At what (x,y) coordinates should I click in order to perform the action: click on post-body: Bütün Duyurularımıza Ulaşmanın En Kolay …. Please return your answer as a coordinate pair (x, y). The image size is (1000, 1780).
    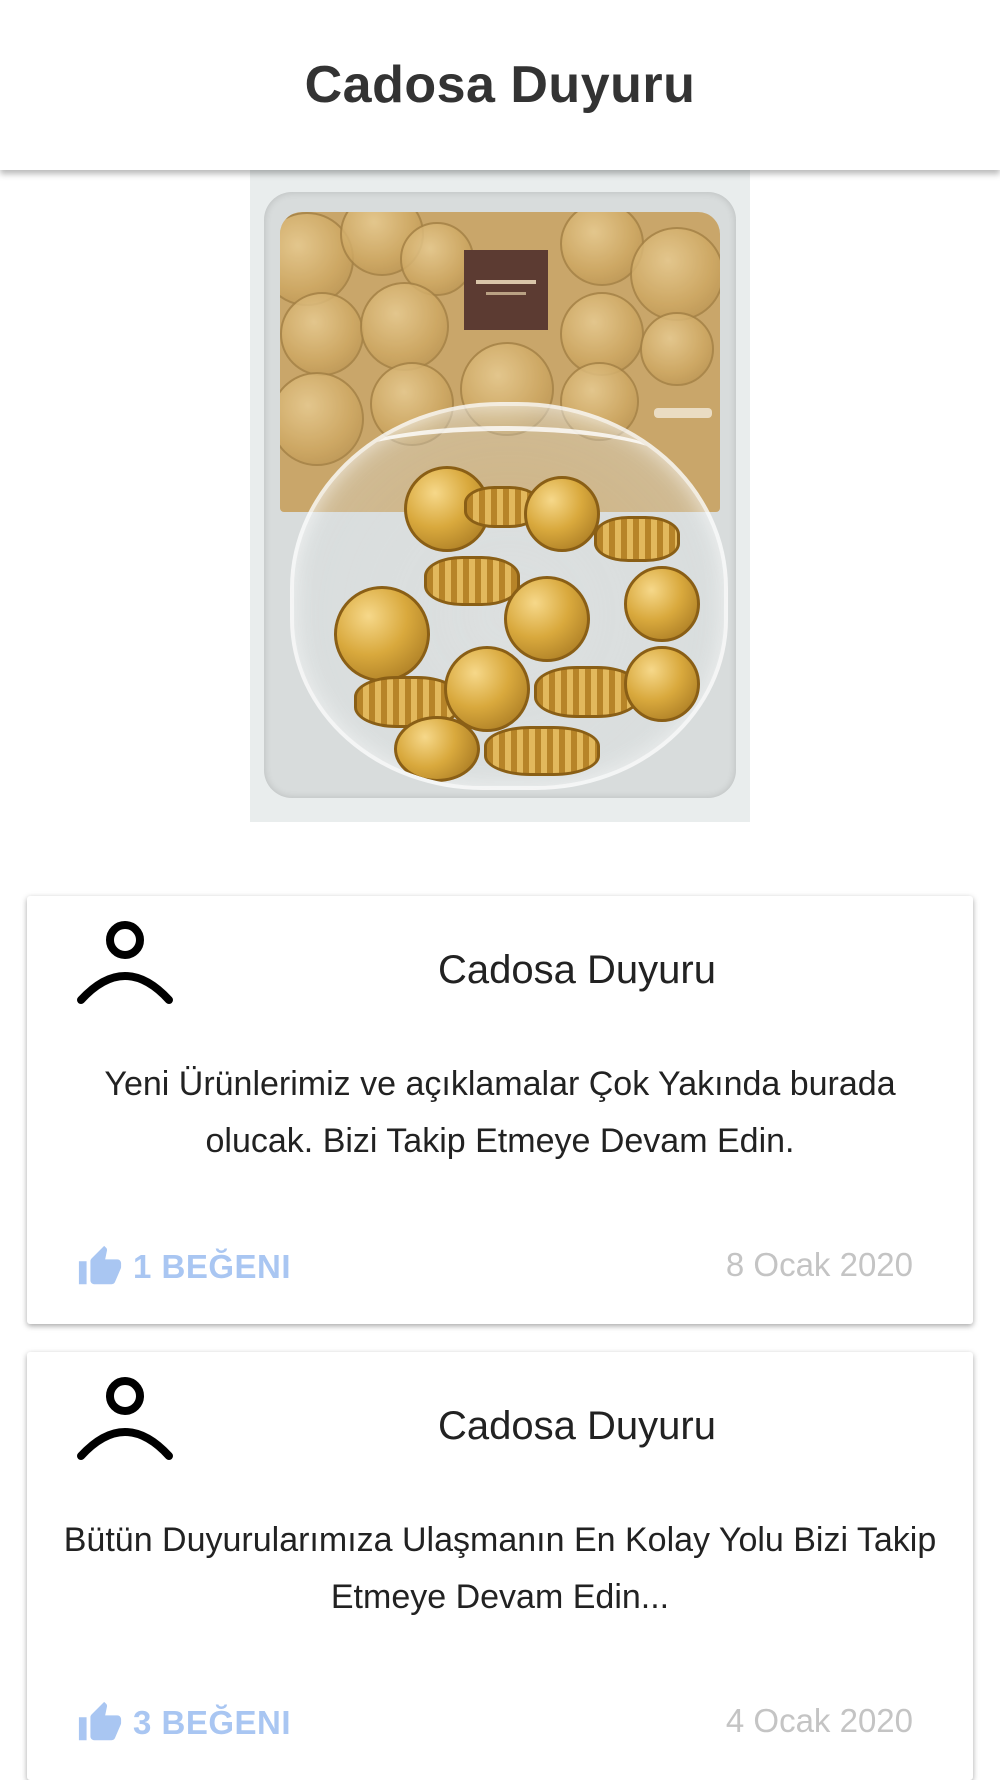
    Looking at the image, I should click on (500, 1568).